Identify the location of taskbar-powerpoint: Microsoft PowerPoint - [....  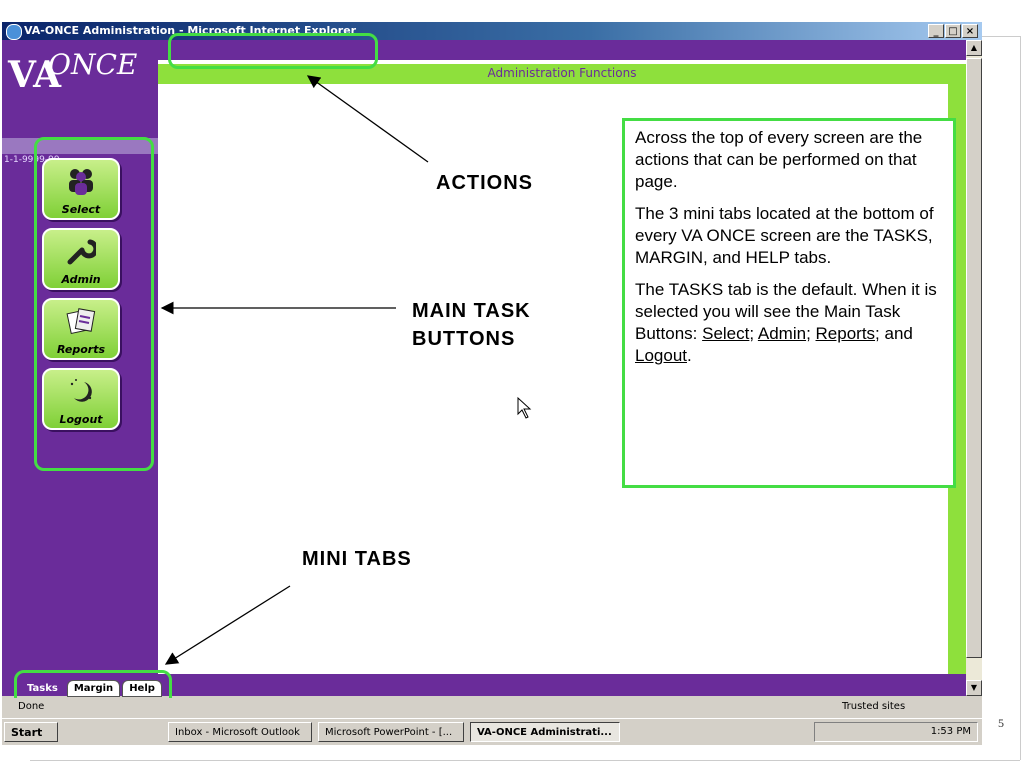
(391, 732).